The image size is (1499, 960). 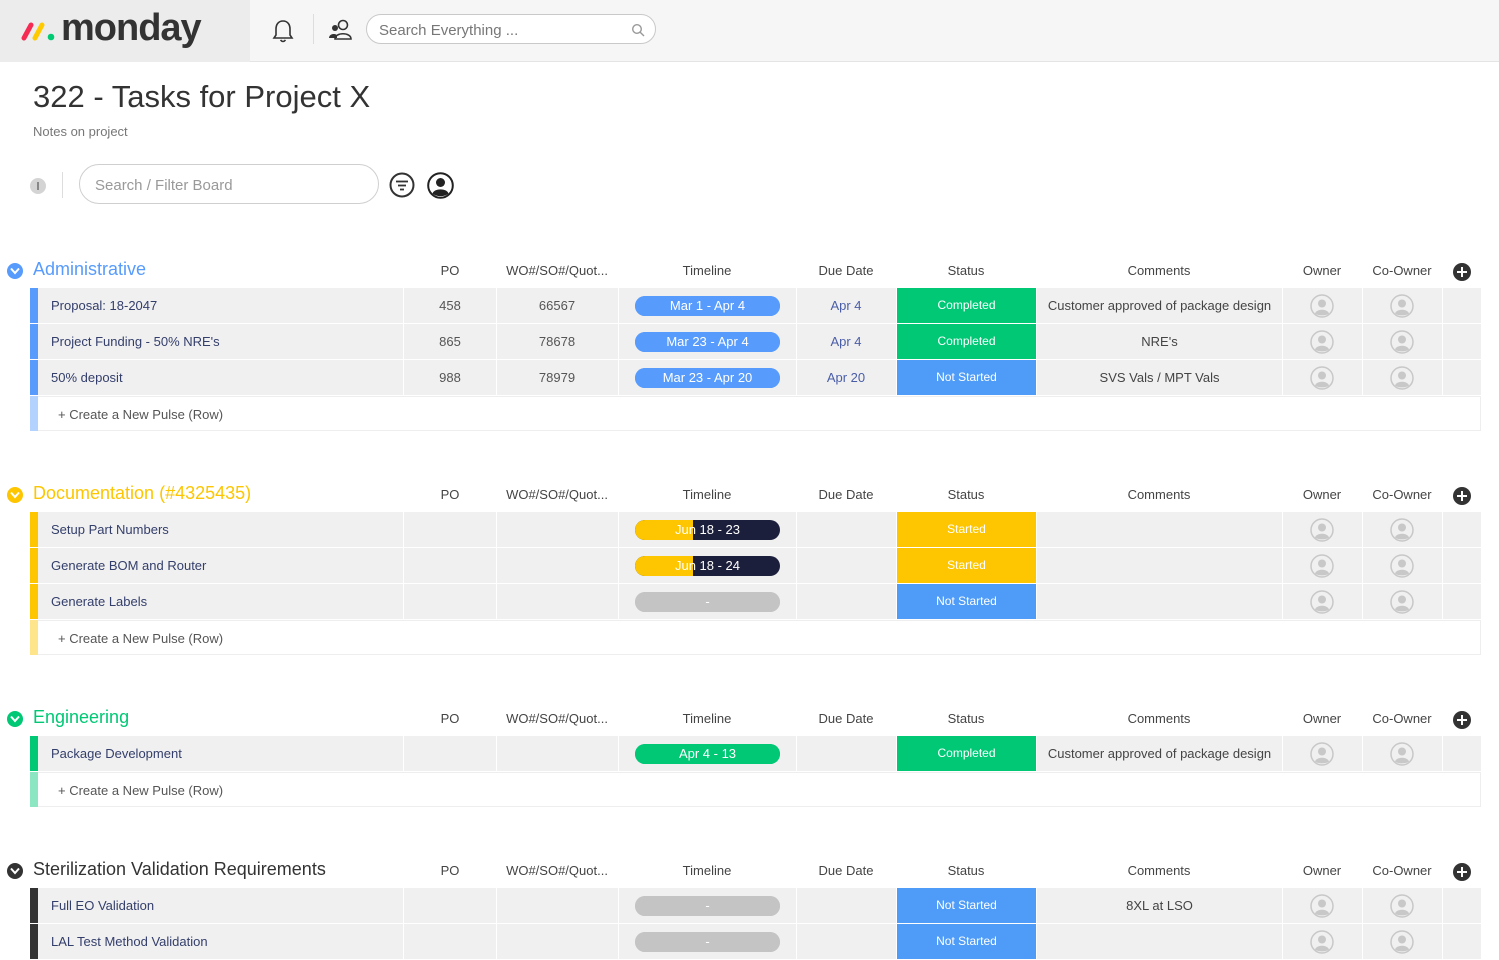 I want to click on wo-value: 66567, so click(x=557, y=305).